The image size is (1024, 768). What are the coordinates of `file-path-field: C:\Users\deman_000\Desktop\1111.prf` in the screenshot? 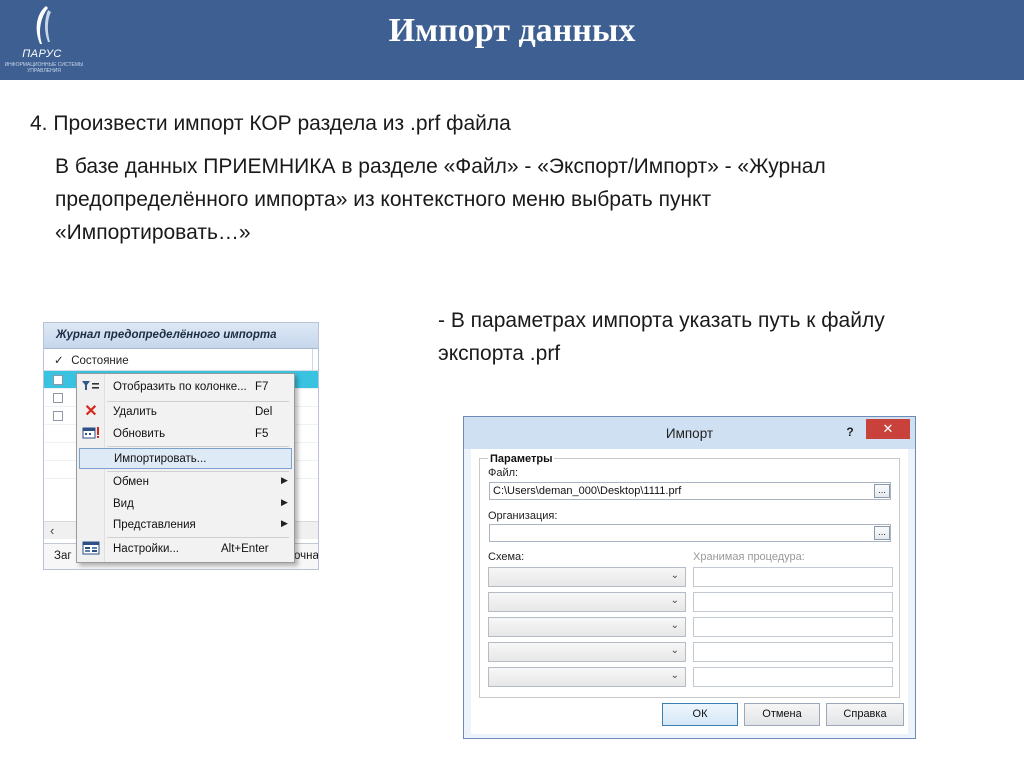 It's located at (690, 491).